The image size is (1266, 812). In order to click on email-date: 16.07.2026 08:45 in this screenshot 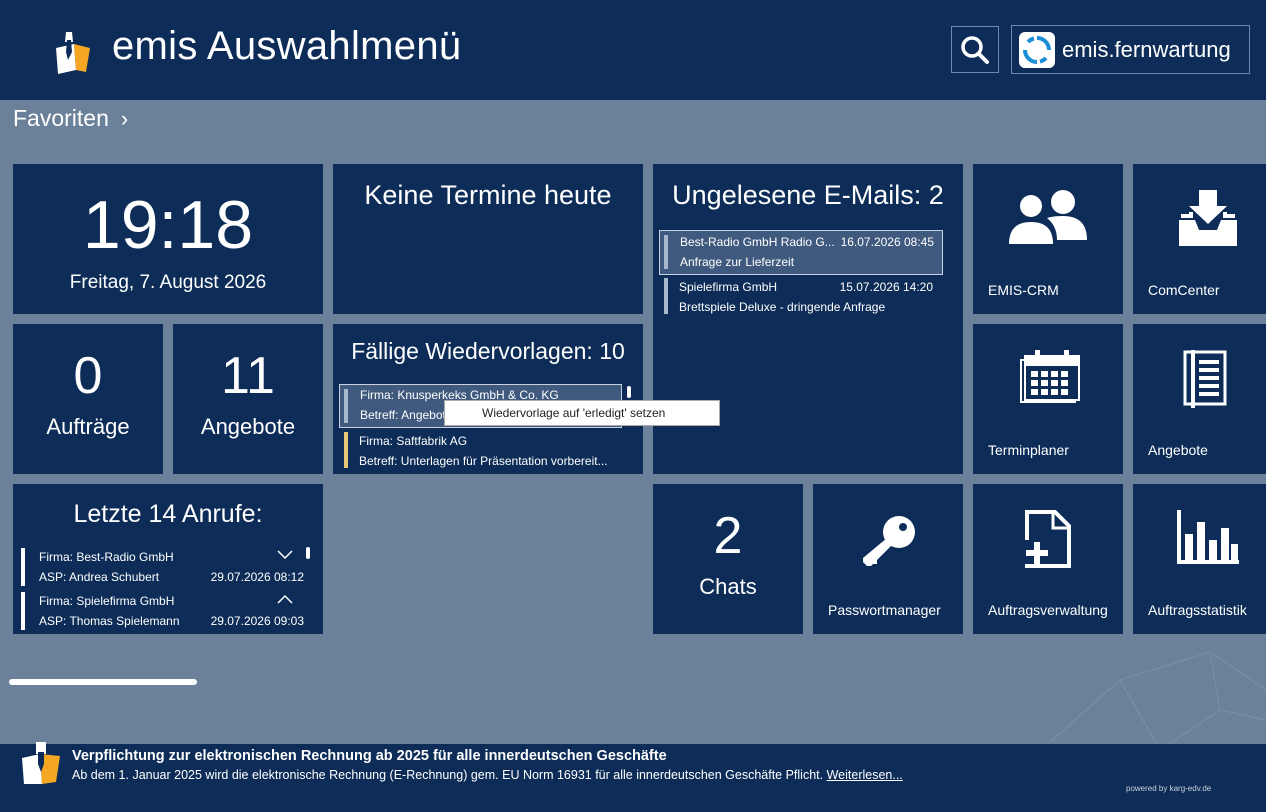, I will do `click(887, 242)`.